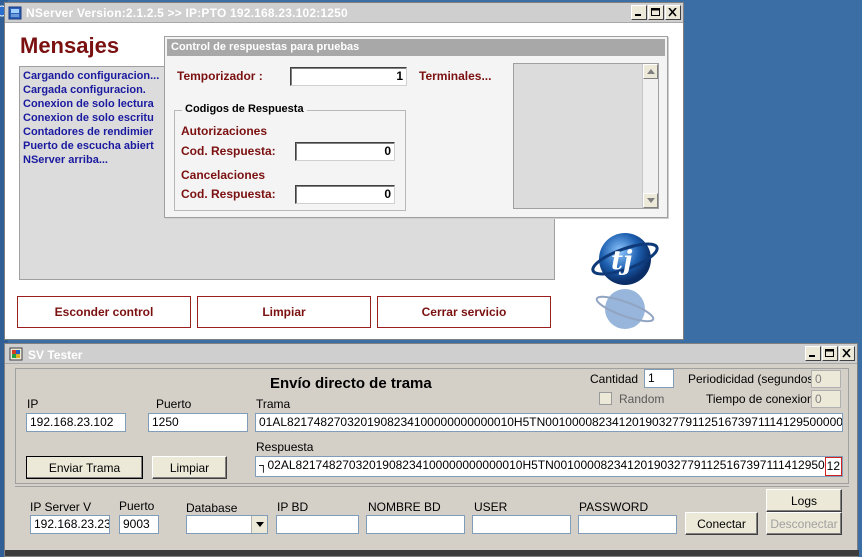 This screenshot has width=862, height=557. I want to click on ipserver-input: 192.168.23.23, so click(70, 524).